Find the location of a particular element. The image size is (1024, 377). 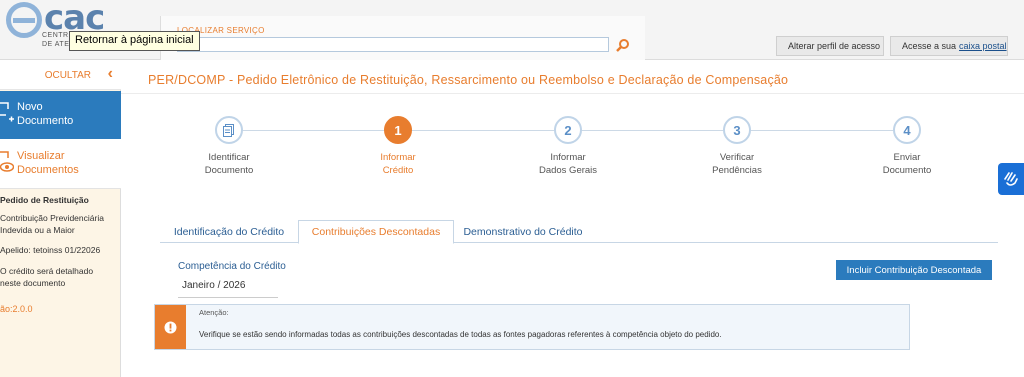

alert-title: Atenção: is located at coordinates (214, 312).